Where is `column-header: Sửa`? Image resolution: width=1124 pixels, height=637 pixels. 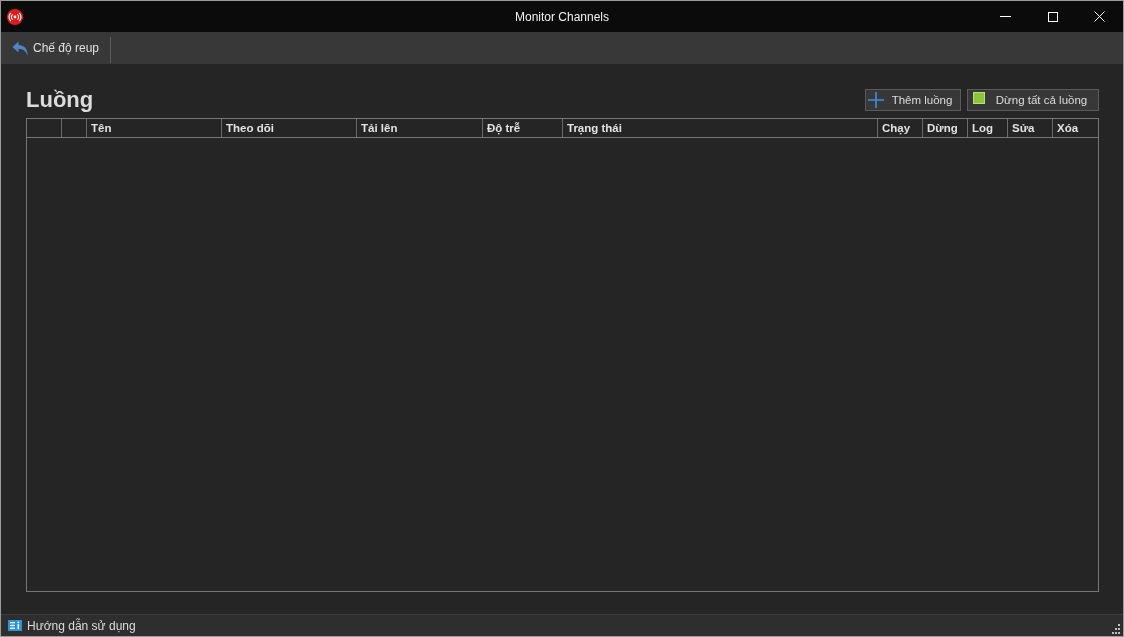
column-header: Sửa is located at coordinates (1030, 128).